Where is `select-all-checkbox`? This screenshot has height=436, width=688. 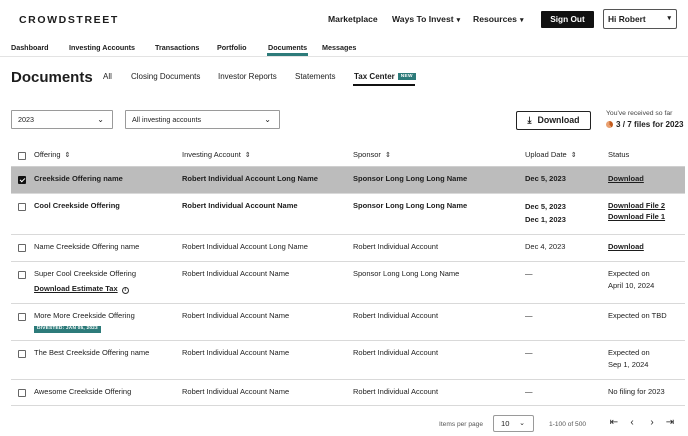 select-all-checkbox is located at coordinates (22, 156).